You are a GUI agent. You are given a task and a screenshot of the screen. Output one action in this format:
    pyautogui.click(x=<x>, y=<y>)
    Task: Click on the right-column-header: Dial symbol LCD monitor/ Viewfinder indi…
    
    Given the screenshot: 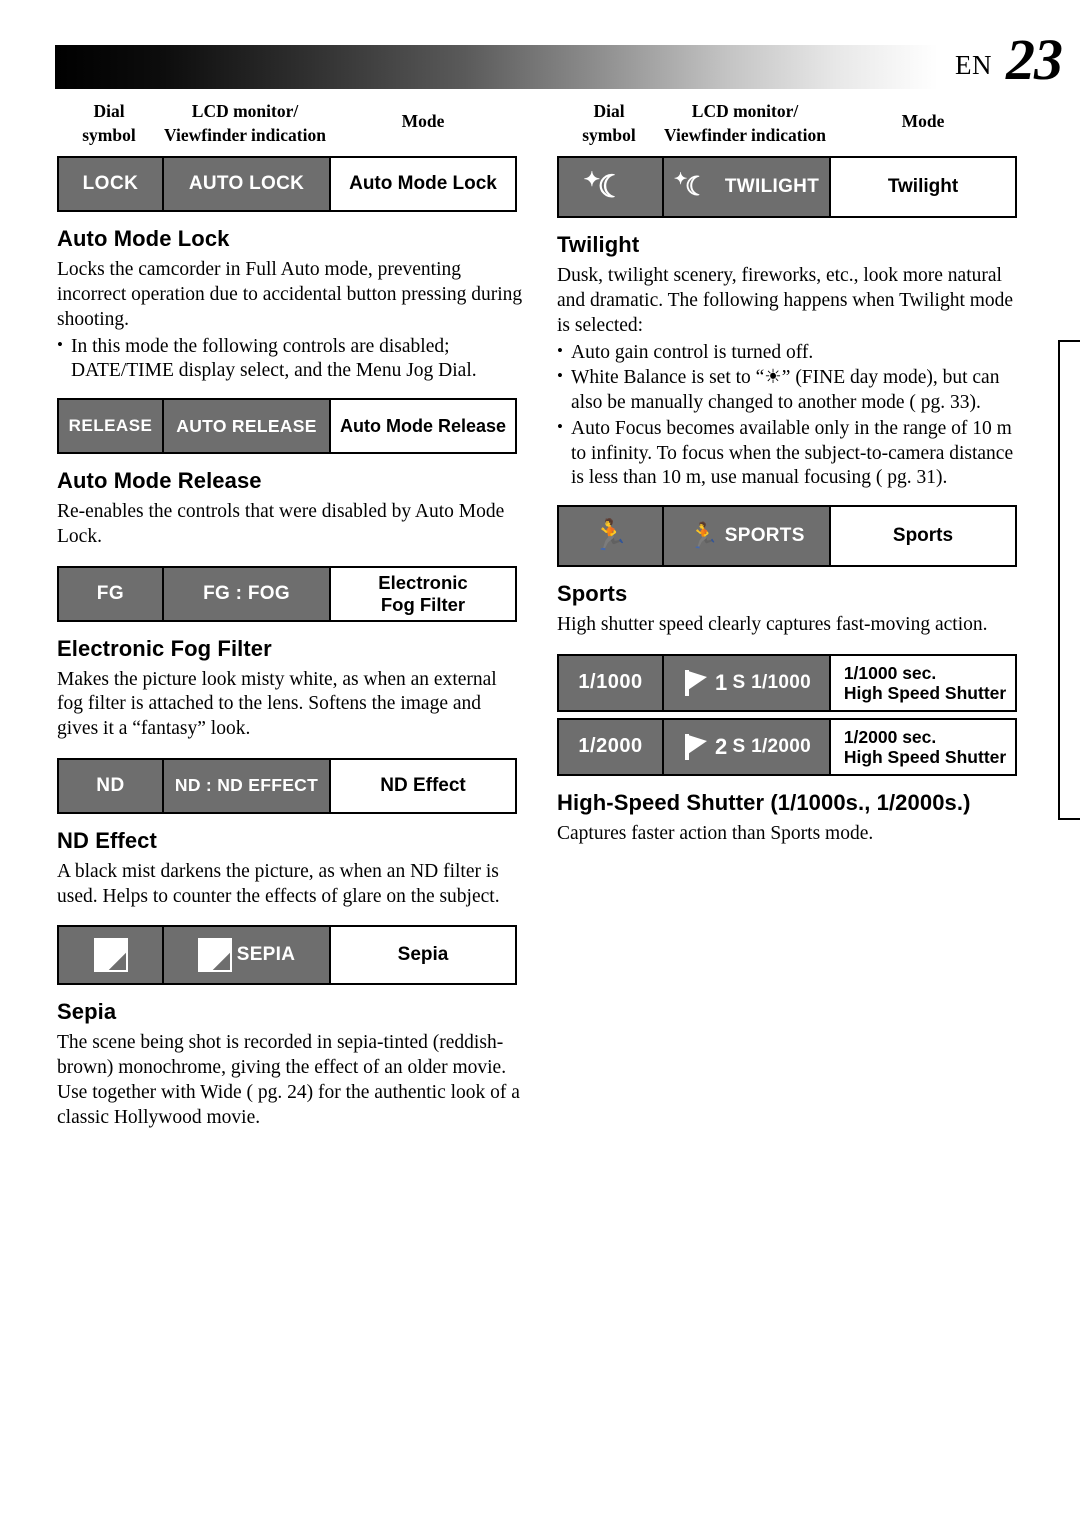 What is the action you would take?
    pyautogui.click(x=787, y=123)
    